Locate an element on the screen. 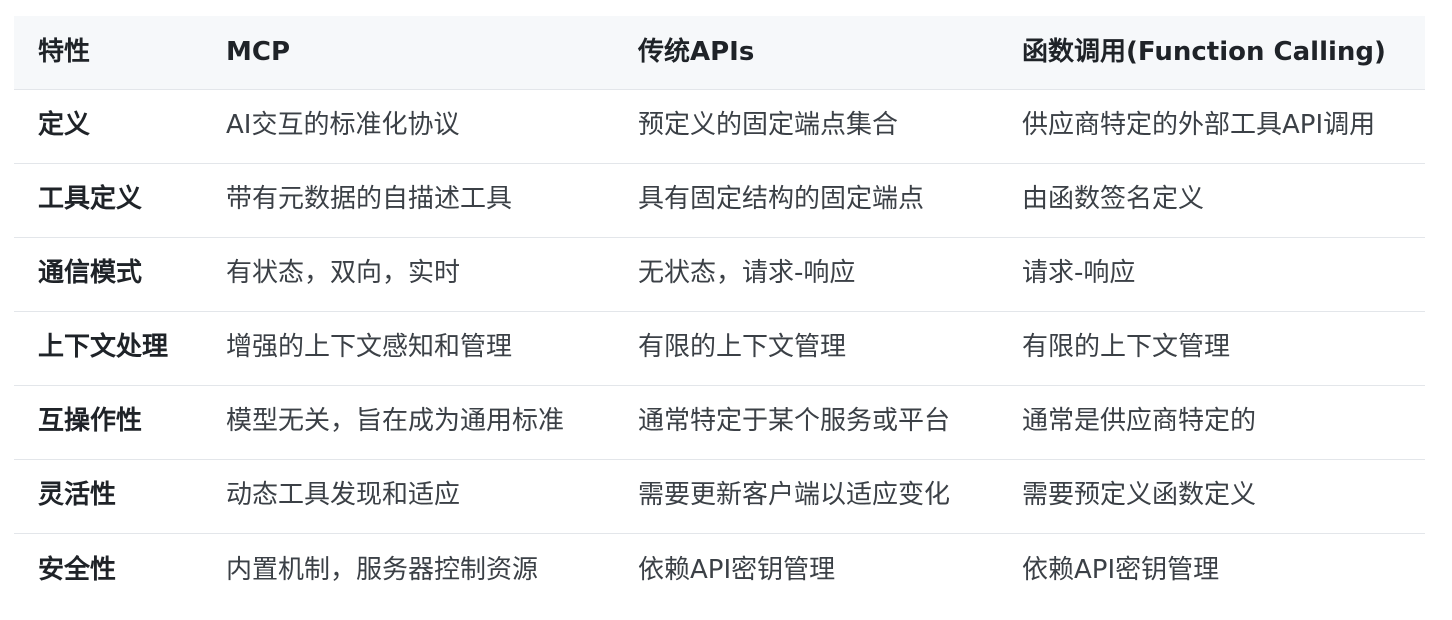 Image resolution: width=1452 pixels, height=620 pixels. table-row: 灵活性 动态工具发现和适应 需要更新客户端以适应变化 需要预定义函数定义 is located at coordinates (719, 496).